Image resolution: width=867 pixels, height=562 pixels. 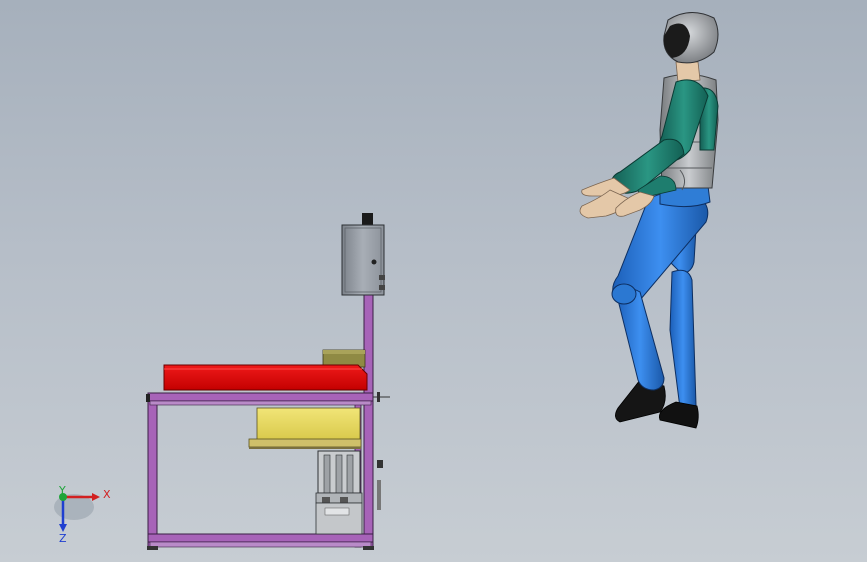 What do you see at coordinates (77, 512) in the screenshot?
I see `view-triad` at bounding box center [77, 512].